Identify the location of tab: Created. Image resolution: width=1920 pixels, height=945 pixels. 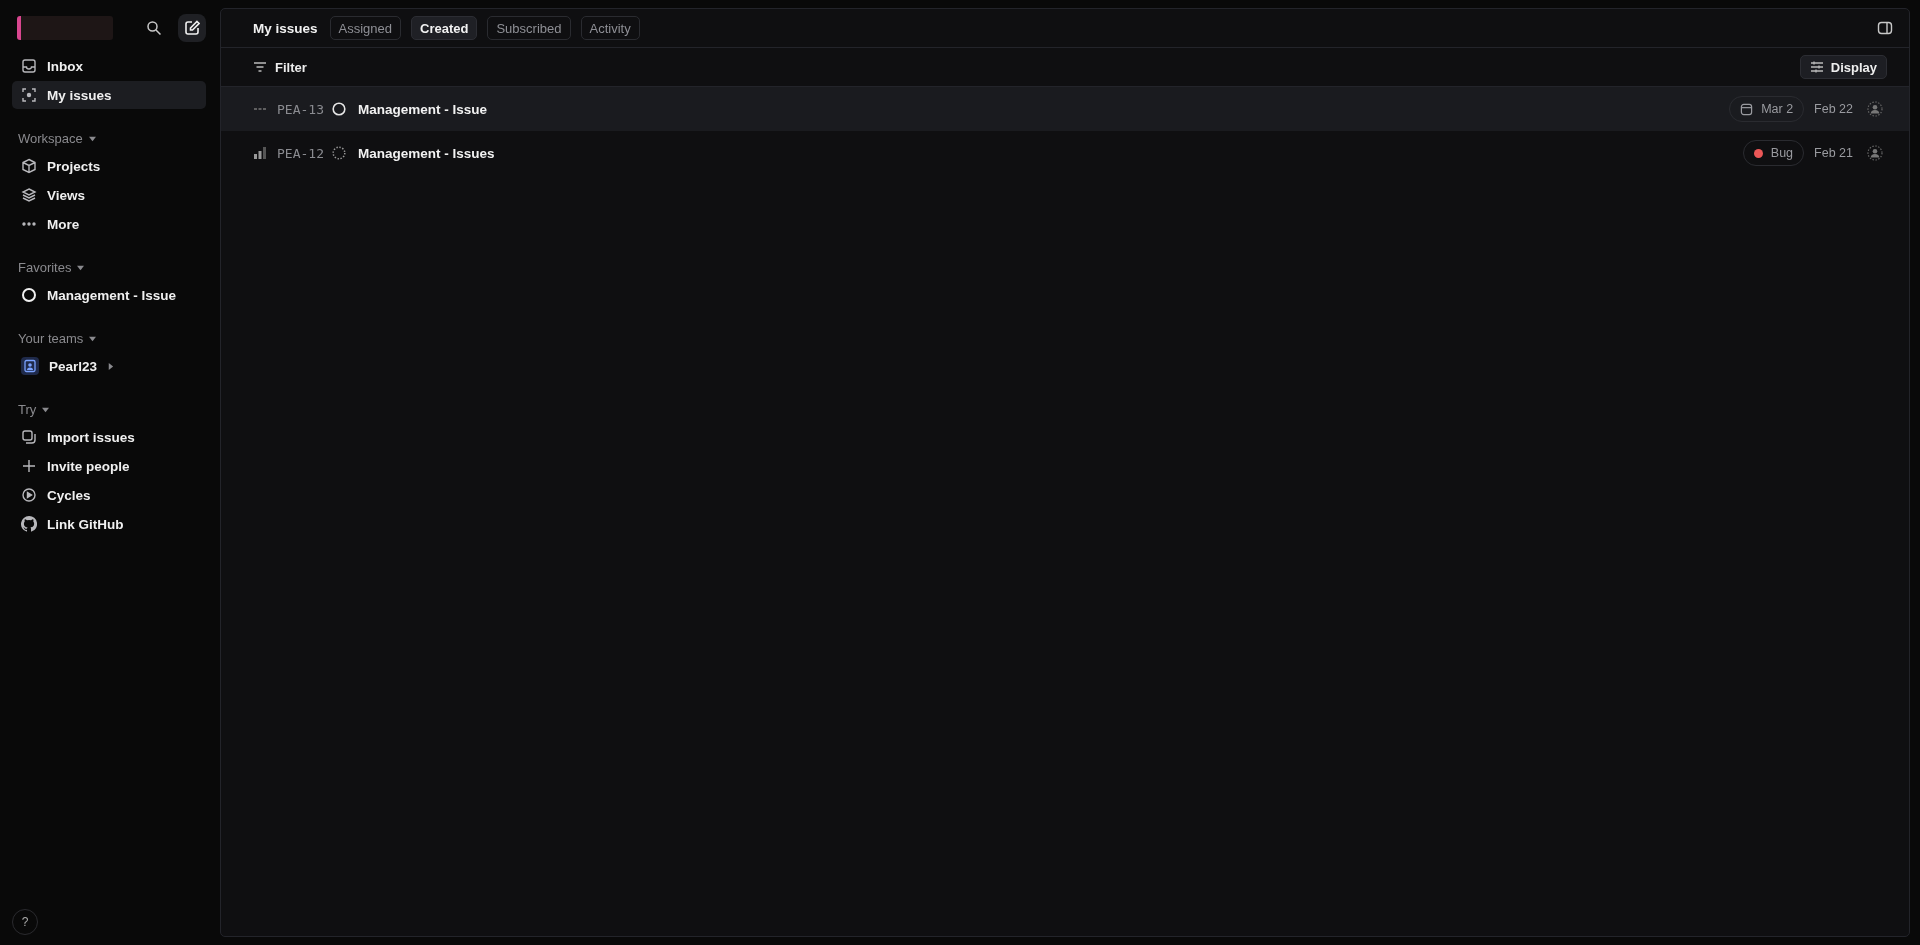
(444, 28).